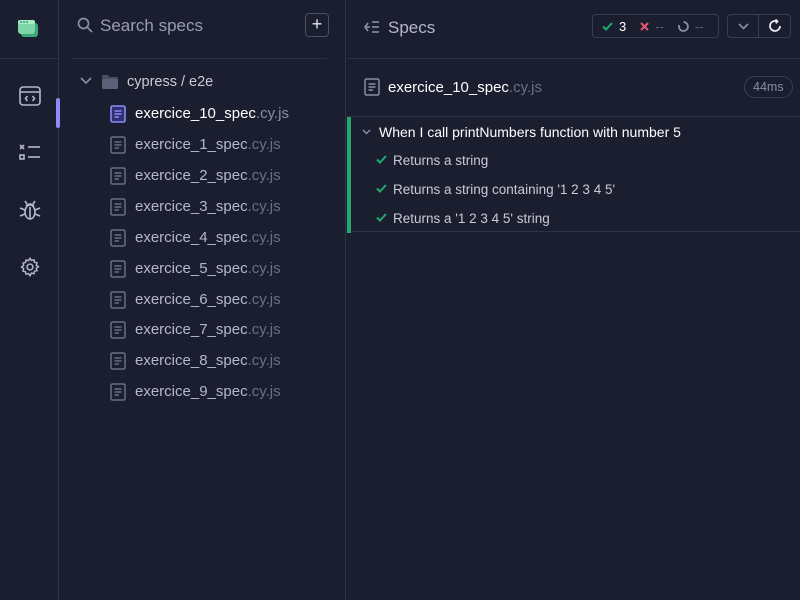 This screenshot has height=600, width=800. I want to click on nav-settings-button, so click(29, 267).